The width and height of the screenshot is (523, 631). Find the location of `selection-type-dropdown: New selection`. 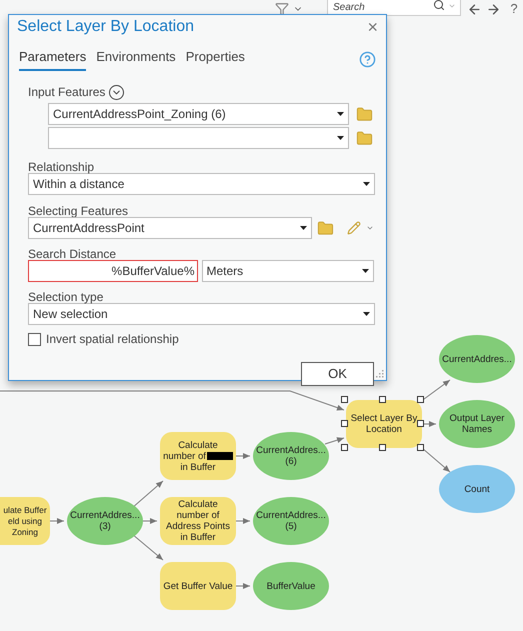

selection-type-dropdown: New selection is located at coordinates (201, 314).